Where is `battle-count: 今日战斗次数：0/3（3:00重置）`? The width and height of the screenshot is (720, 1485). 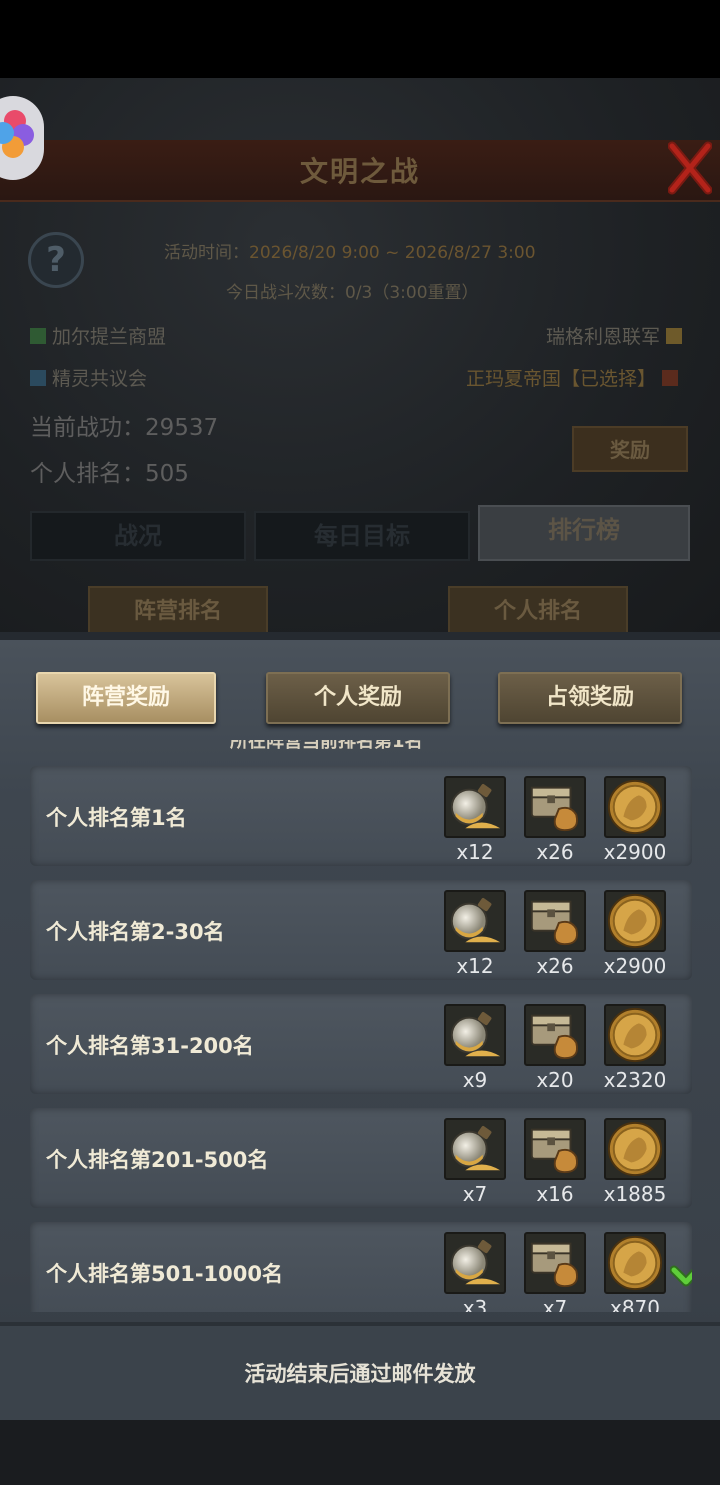 battle-count: 今日战斗次数：0/3（3:00重置） is located at coordinates (352, 290).